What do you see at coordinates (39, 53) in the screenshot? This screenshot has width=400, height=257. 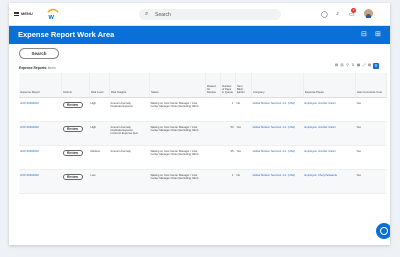 I see `search-button: Search` at bounding box center [39, 53].